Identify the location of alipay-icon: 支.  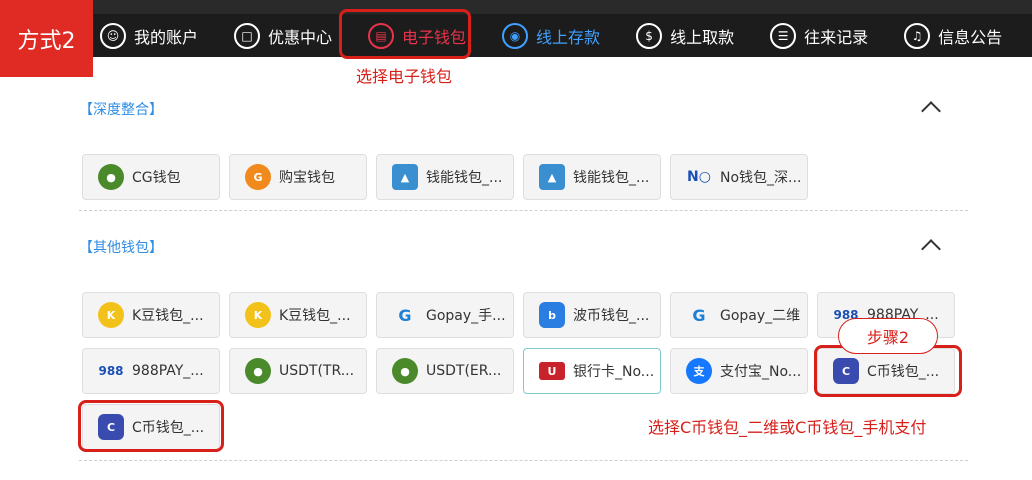
(699, 371).